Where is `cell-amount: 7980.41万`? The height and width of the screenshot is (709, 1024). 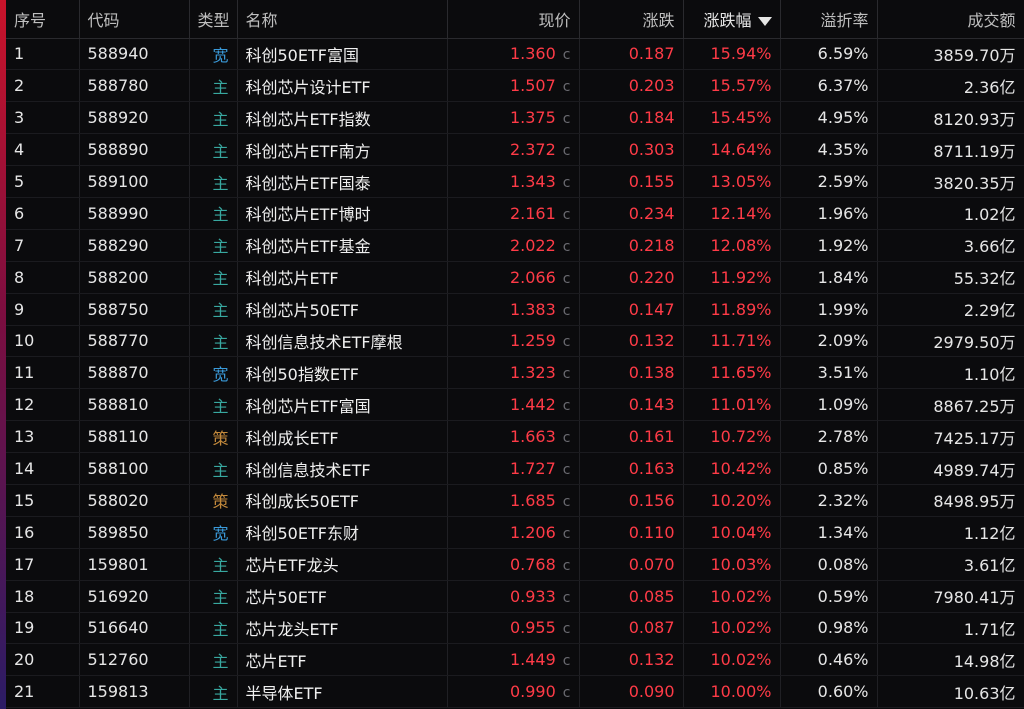
cell-amount: 7980.41万 is located at coordinates (950, 596).